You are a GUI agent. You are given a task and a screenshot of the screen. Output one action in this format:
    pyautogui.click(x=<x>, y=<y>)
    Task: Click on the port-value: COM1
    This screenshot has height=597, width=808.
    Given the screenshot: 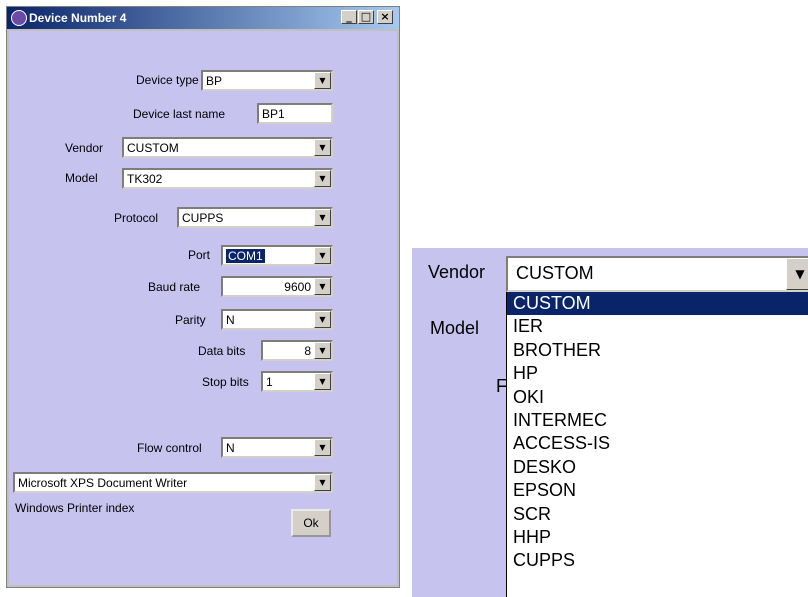 What is the action you would take?
    pyautogui.click(x=245, y=256)
    